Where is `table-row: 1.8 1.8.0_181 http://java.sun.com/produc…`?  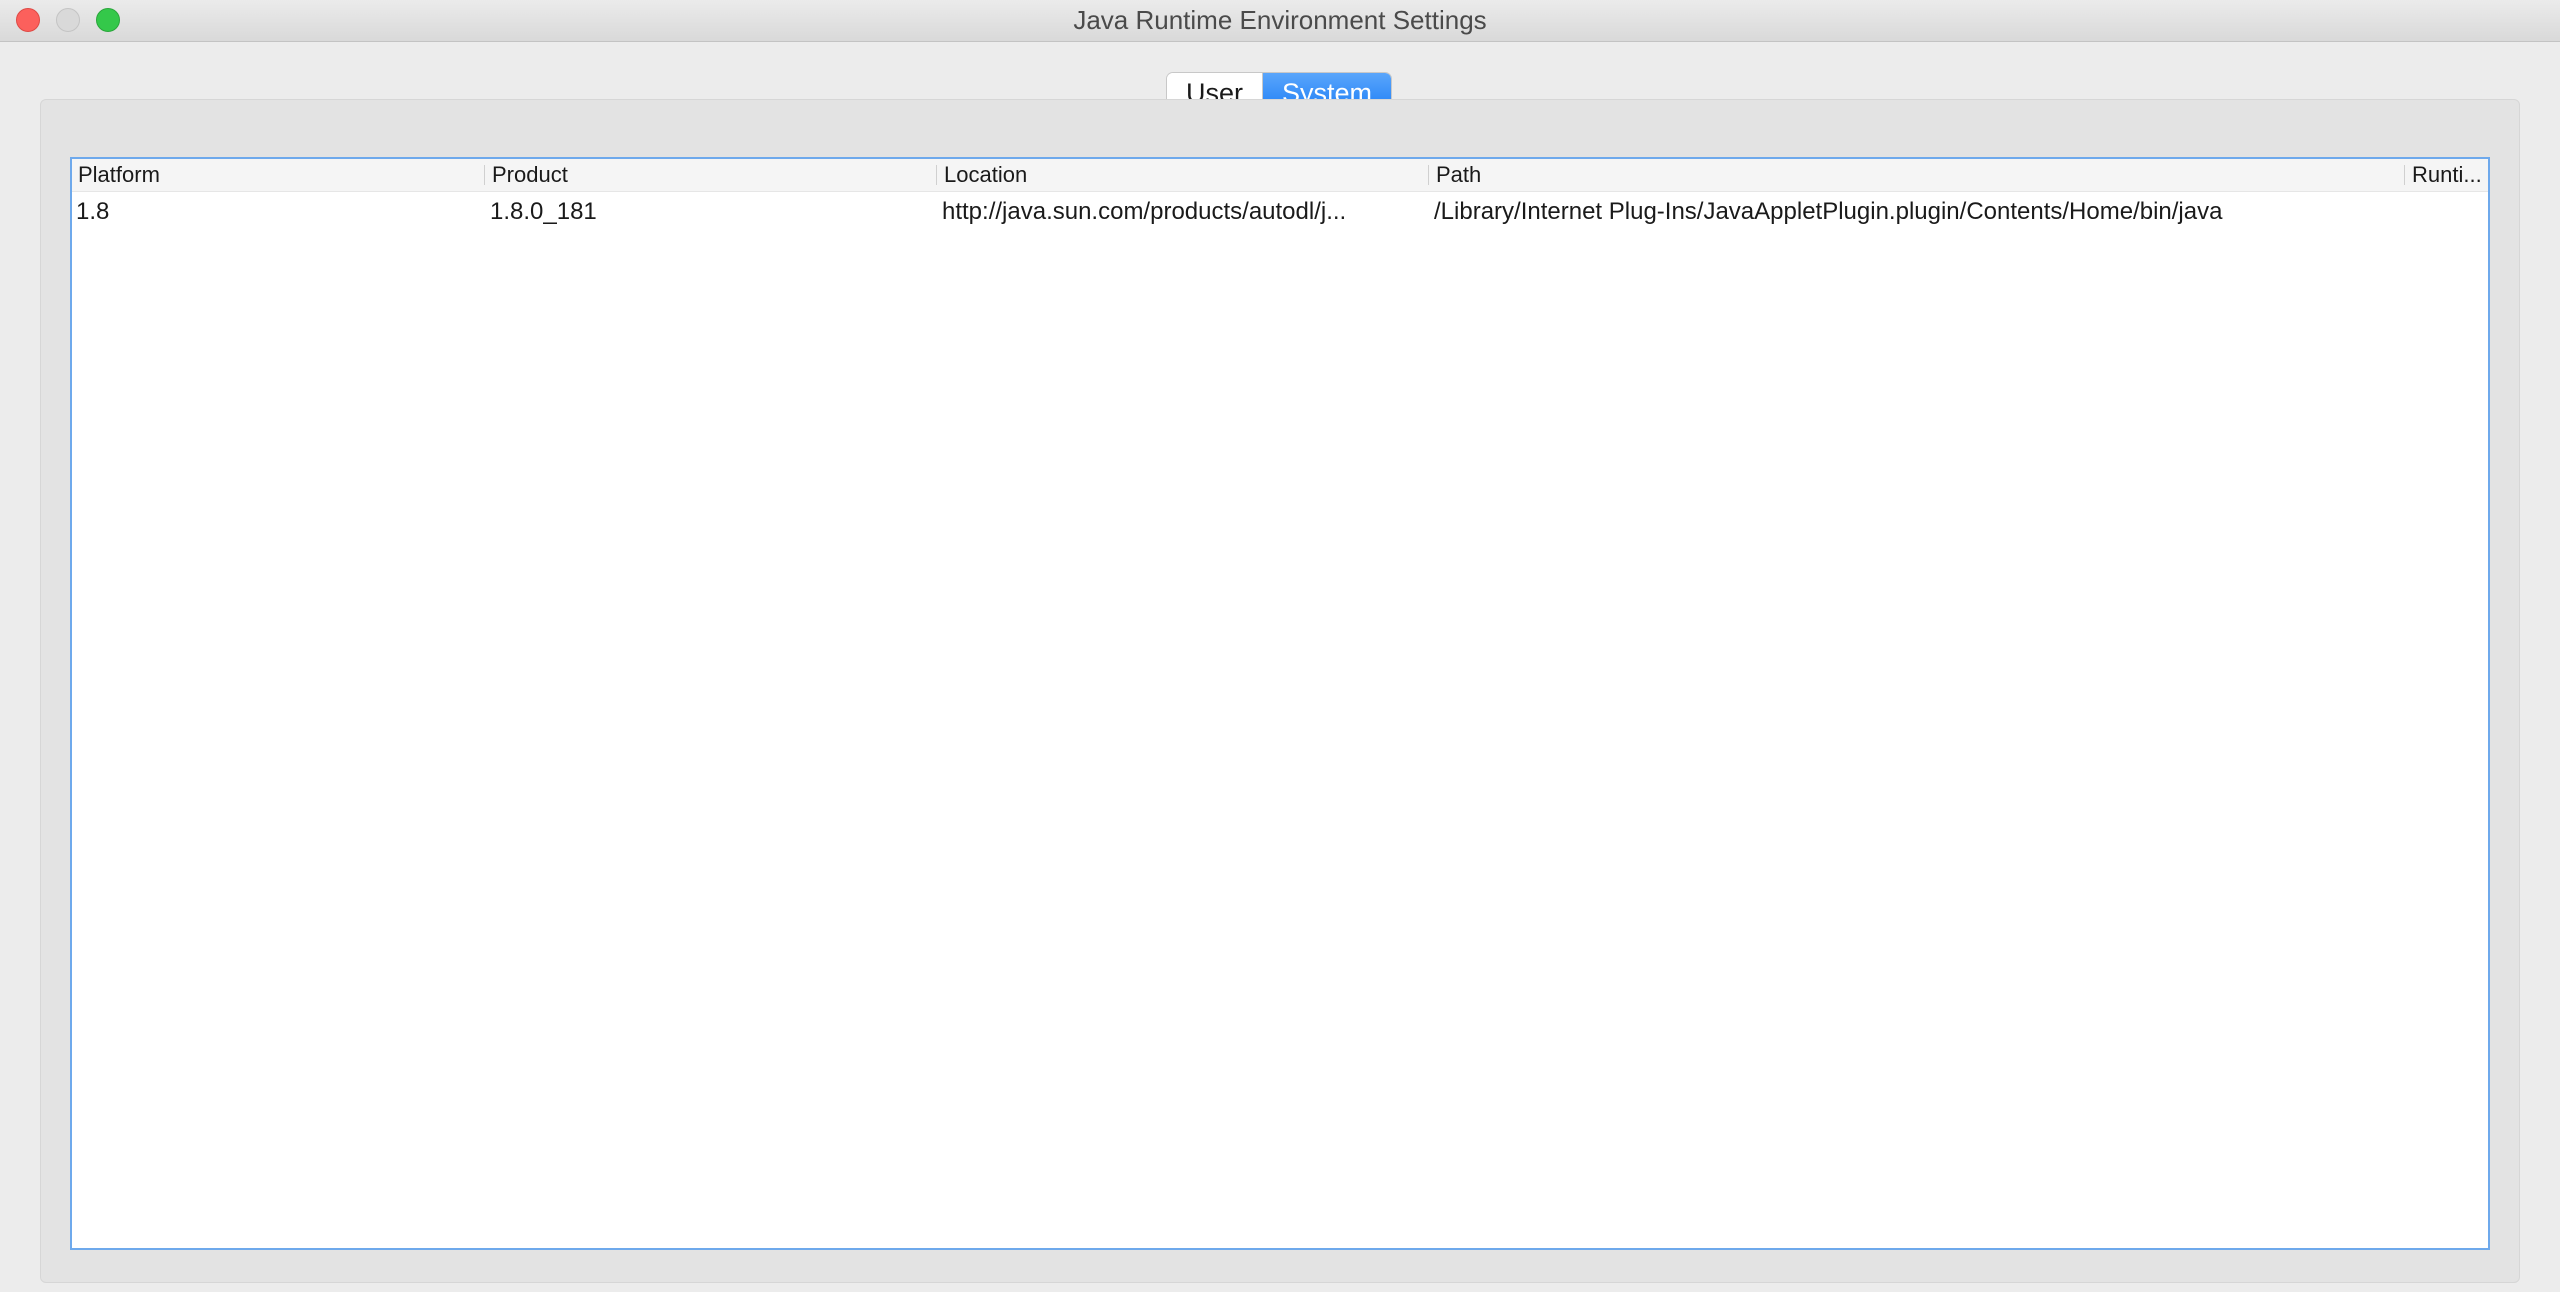
table-row: 1.8 1.8.0_181 http://java.sun.com/produc… is located at coordinates (1280, 212).